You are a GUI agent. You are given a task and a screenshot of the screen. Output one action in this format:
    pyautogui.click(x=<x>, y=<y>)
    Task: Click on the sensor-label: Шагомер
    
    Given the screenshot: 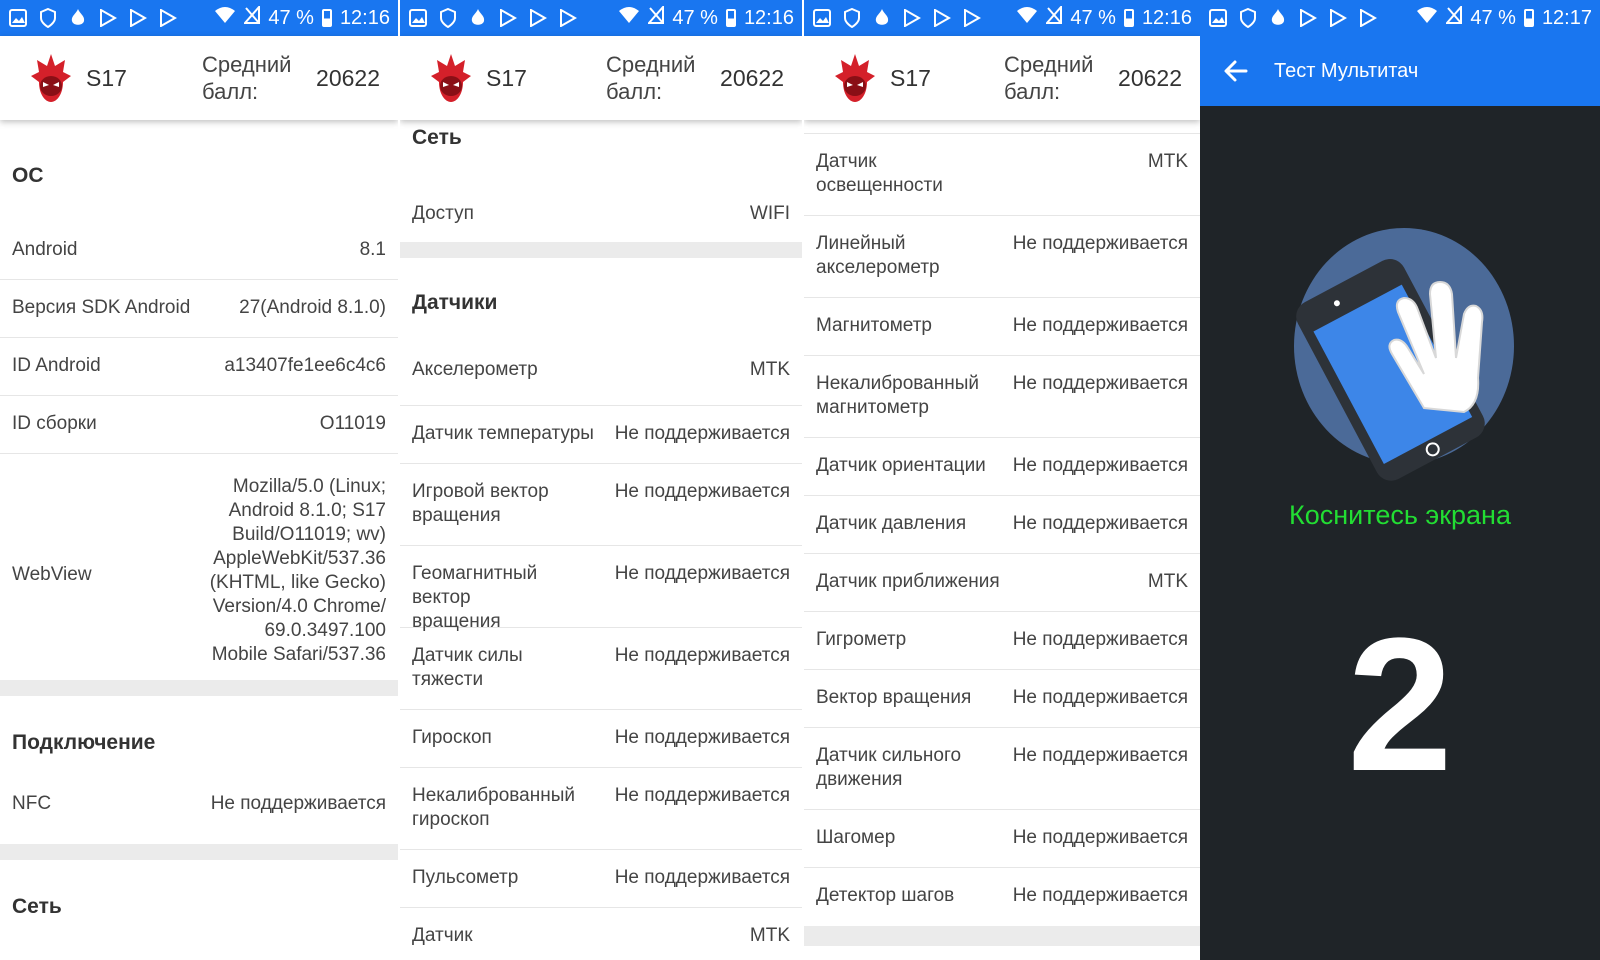 What is the action you would take?
    pyautogui.click(x=856, y=837)
    